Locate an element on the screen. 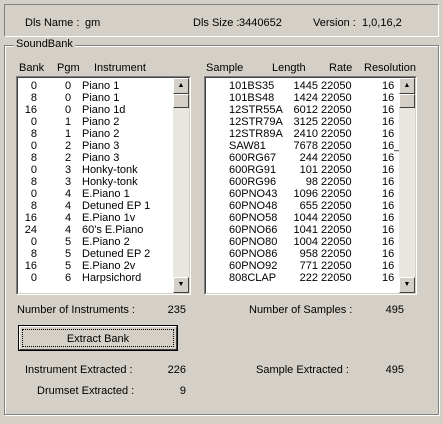 The width and height of the screenshot is (443, 424). instrument-list-scrollbar: ▲ ▼ is located at coordinates (181, 185).